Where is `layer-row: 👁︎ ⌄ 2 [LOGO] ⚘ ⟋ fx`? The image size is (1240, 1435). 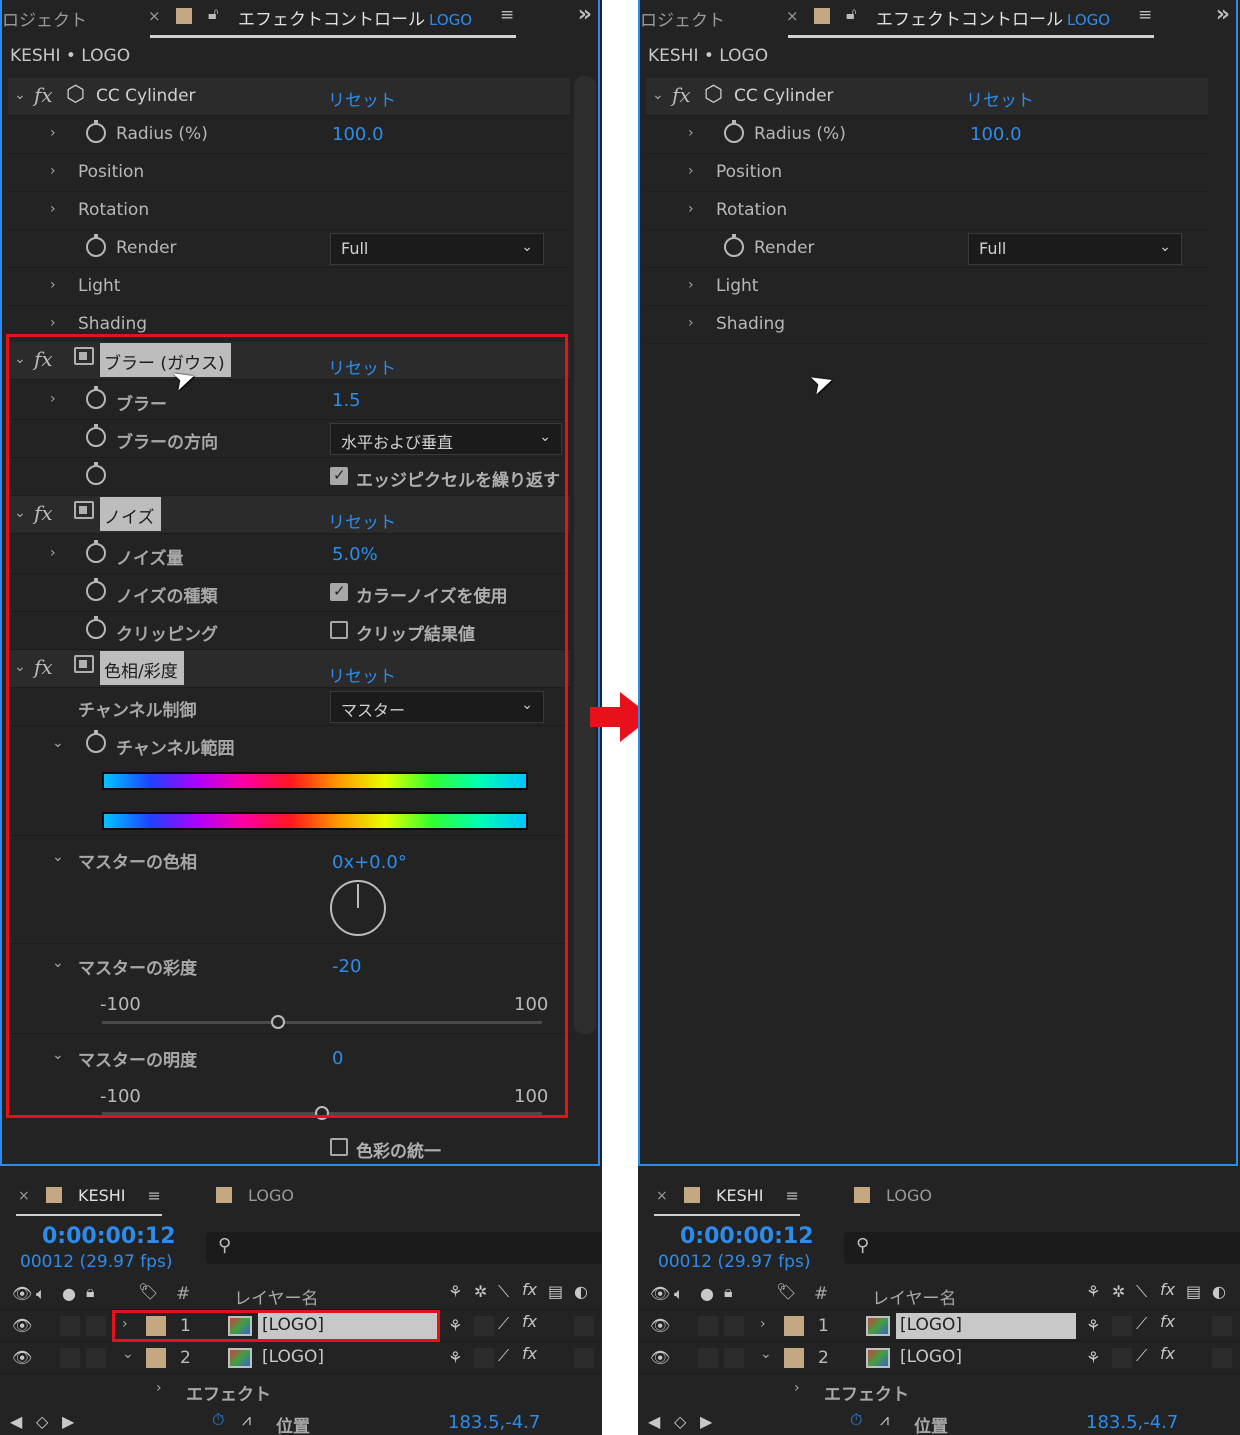 layer-row: 👁︎ ⌄ 2 [LOGO] ⚘ ⟋ fx is located at coordinates (301, 1358).